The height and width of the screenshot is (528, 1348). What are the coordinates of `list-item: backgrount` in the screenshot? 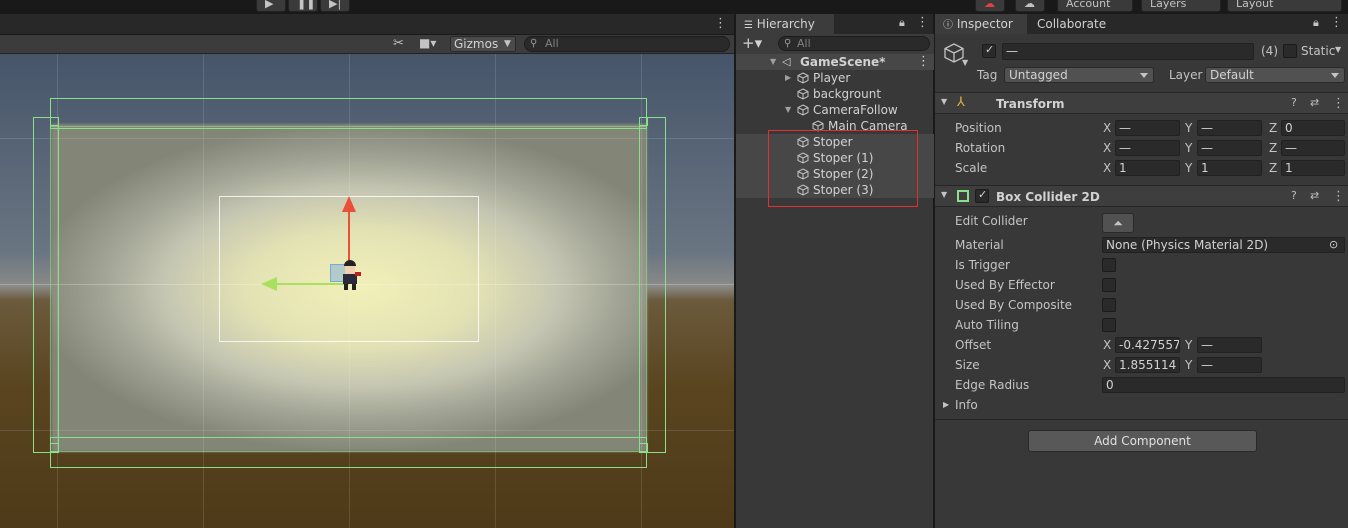 It's located at (835, 94).